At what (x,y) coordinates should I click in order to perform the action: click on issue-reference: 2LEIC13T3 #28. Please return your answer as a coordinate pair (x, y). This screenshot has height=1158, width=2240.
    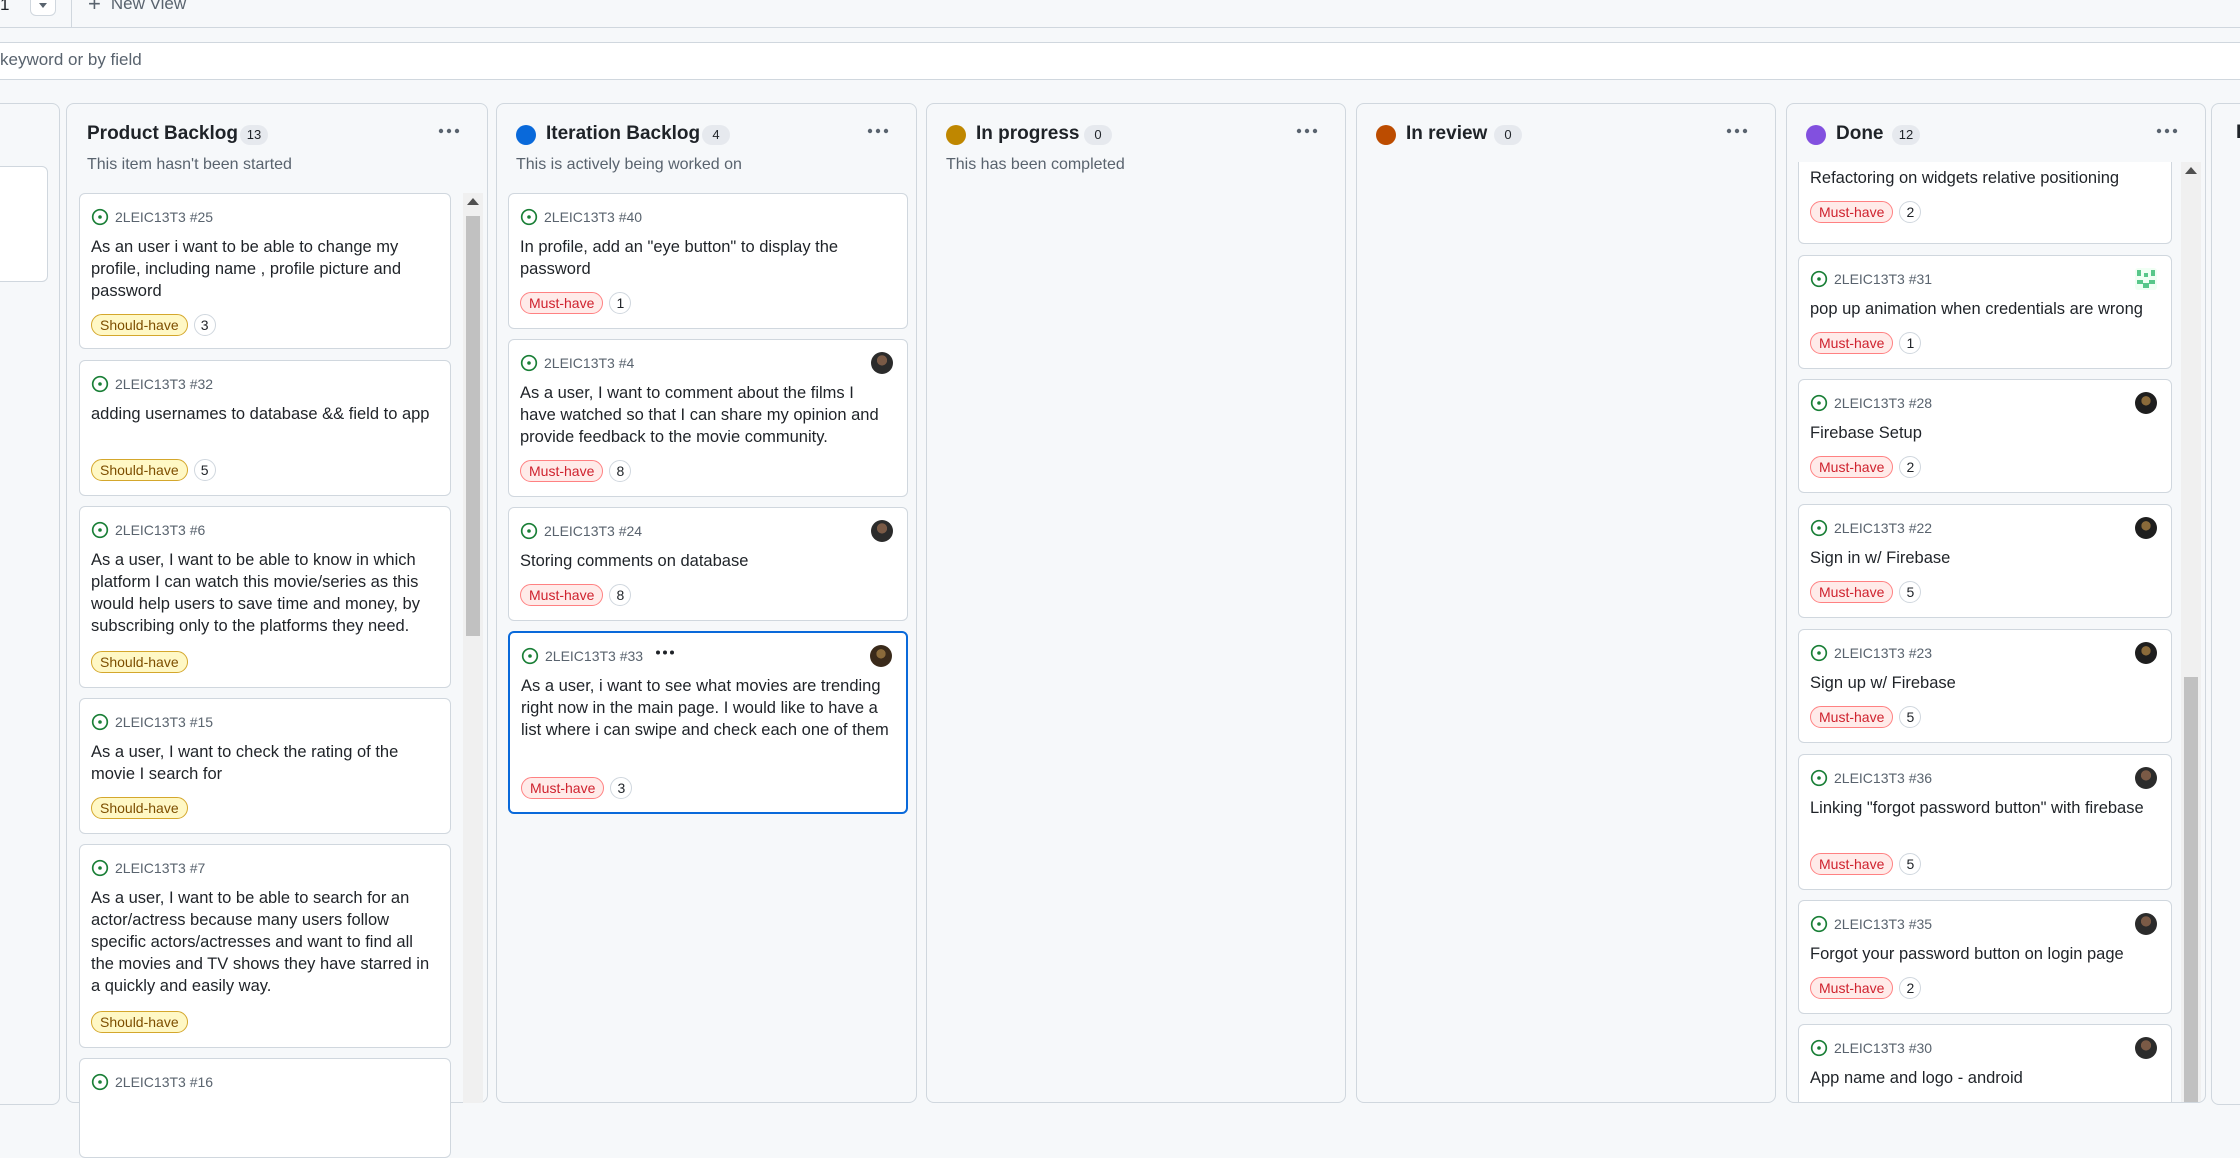
    Looking at the image, I should click on (1871, 403).